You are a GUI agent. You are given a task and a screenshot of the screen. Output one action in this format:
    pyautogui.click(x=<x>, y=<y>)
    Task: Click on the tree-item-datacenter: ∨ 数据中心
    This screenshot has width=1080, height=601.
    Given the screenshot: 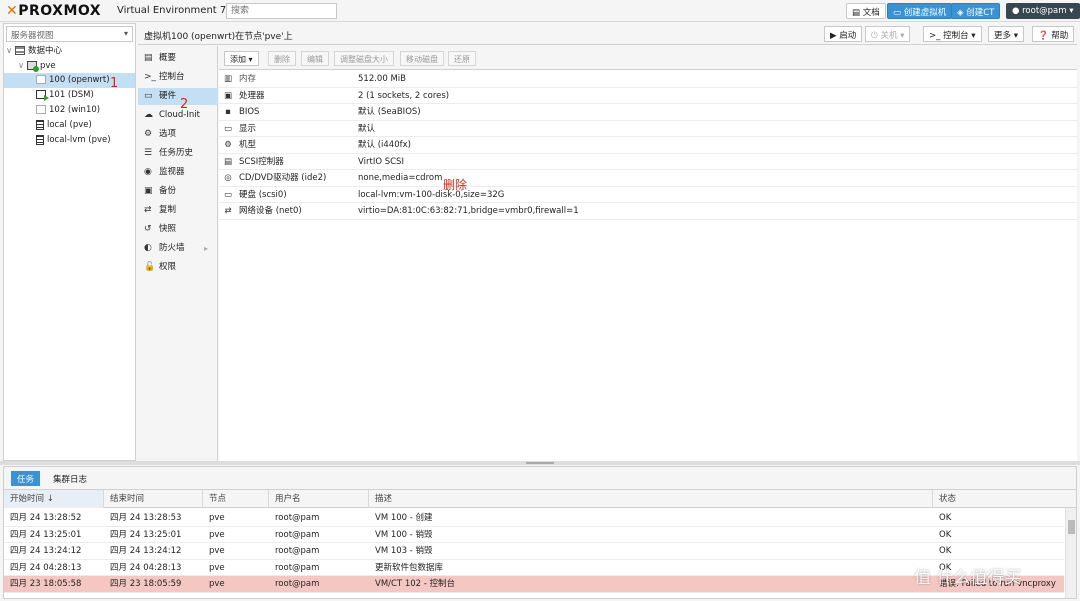 What is the action you would take?
    pyautogui.click(x=70, y=51)
    